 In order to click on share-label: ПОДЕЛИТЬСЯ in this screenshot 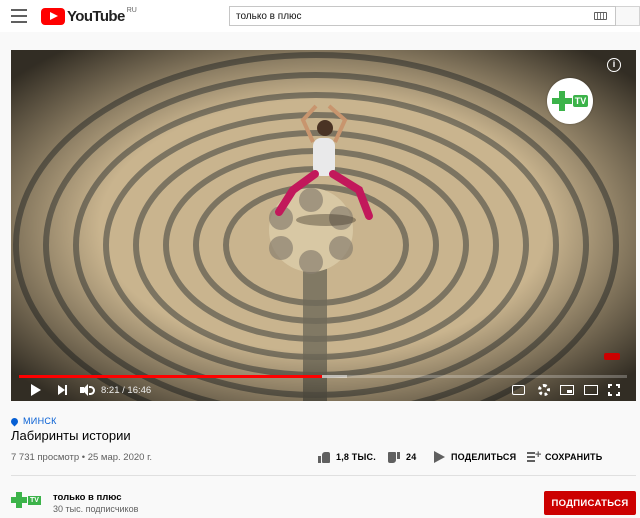, I will do `click(484, 457)`.